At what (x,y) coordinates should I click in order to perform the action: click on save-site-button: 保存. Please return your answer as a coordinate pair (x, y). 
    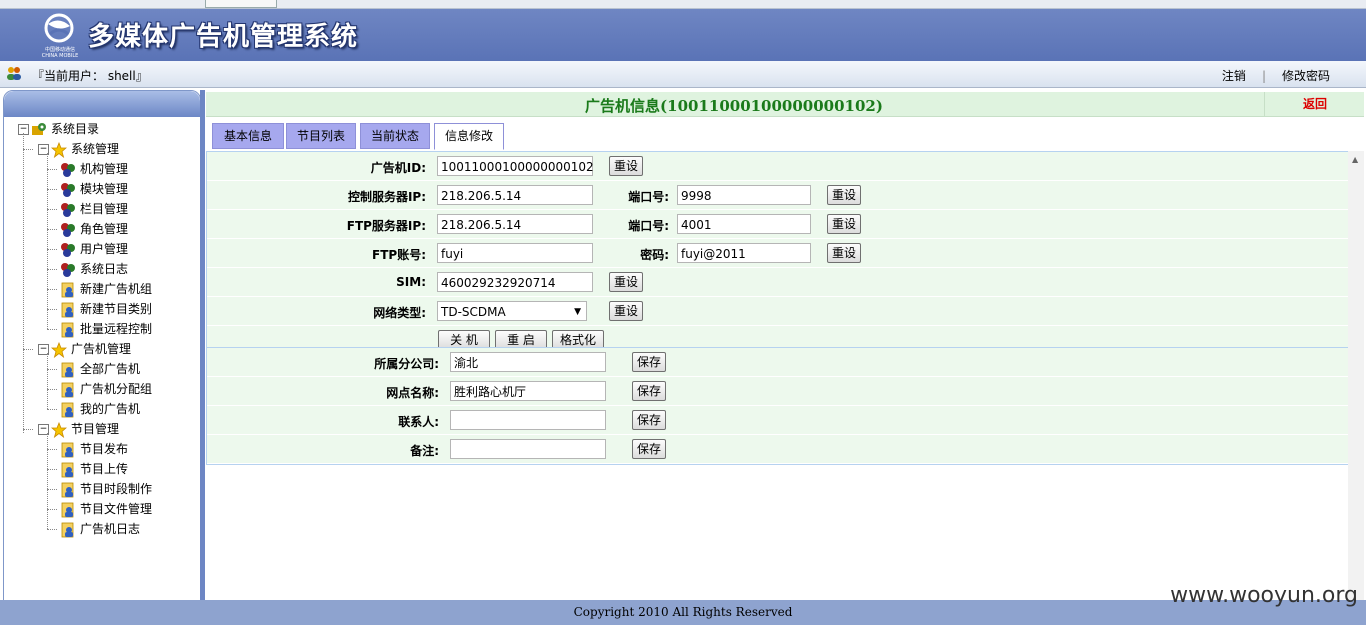
    Looking at the image, I should click on (649, 391).